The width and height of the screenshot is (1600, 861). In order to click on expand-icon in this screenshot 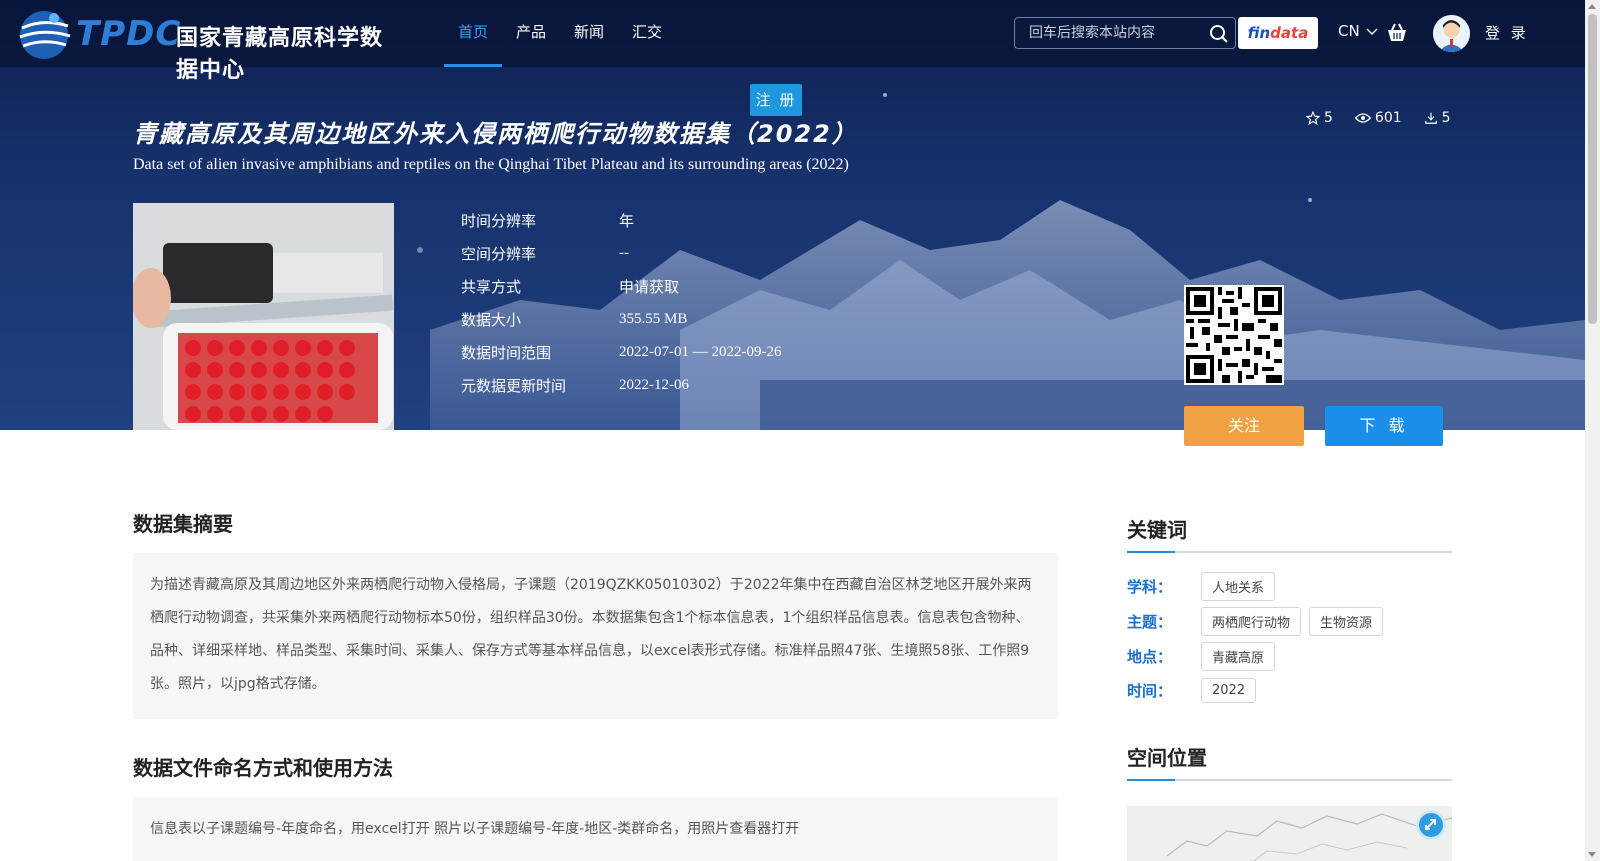, I will do `click(1430, 824)`.